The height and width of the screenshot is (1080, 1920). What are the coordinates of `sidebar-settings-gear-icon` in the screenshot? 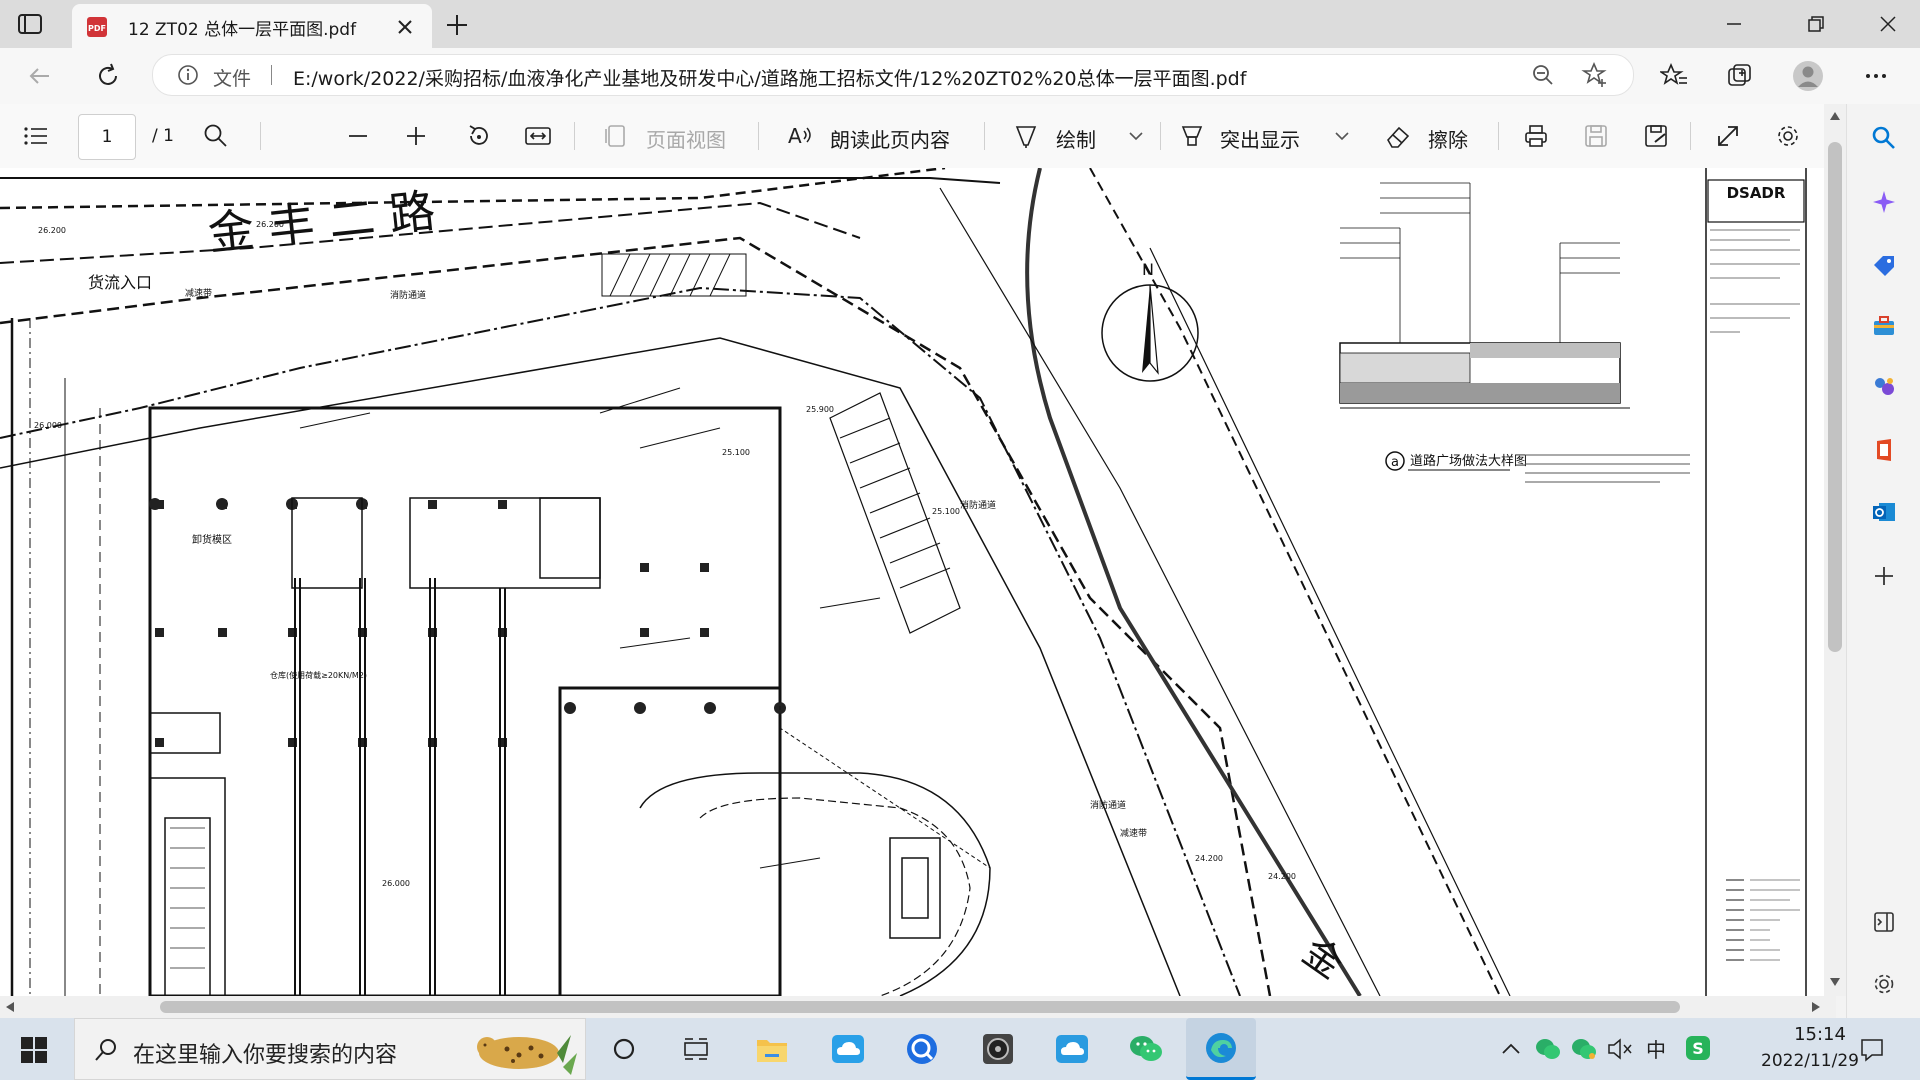 It's located at (1884, 984).